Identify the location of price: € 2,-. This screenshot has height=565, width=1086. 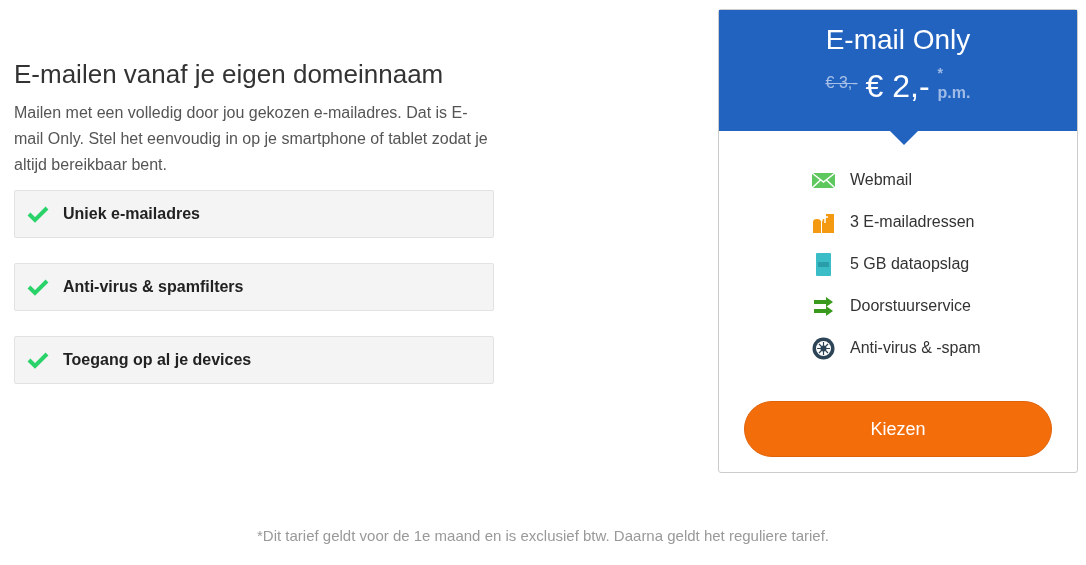
(897, 86).